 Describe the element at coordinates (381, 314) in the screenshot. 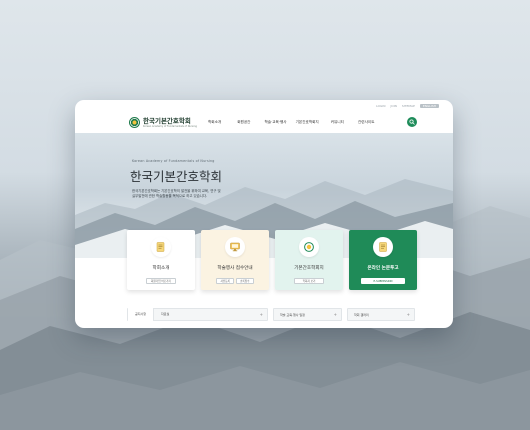

I see `gallery-panel: 학회 갤러리 +` at that location.